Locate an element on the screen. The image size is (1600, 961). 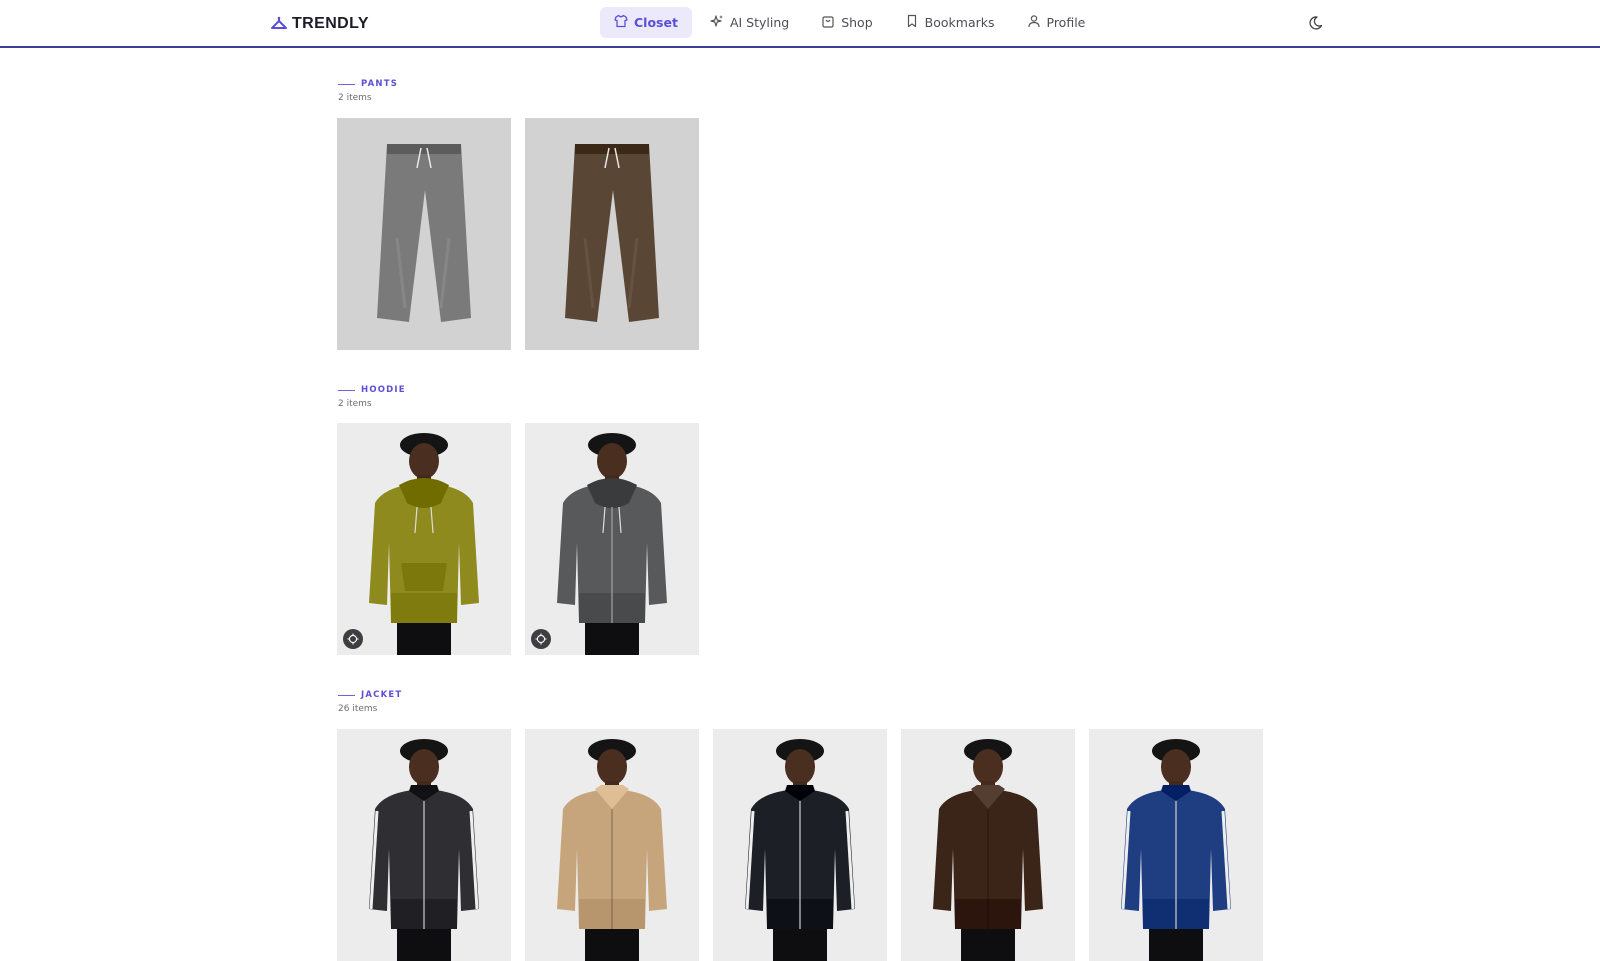
brand-name: TRENDLY is located at coordinates (330, 23).